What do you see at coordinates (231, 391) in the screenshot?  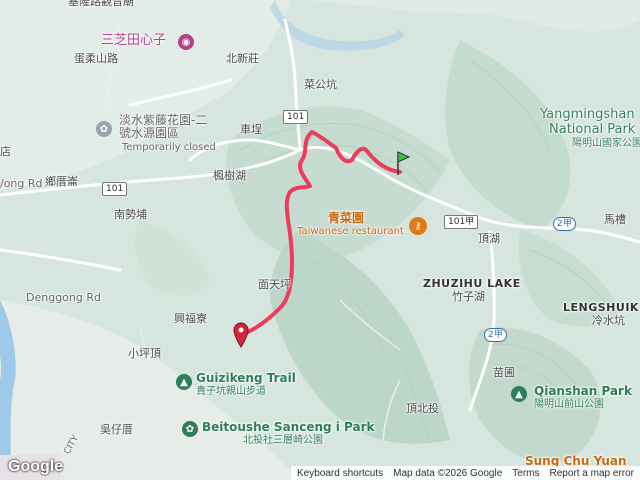 I see `poi-guizikeng-sub: 貴子坑親山步道` at bounding box center [231, 391].